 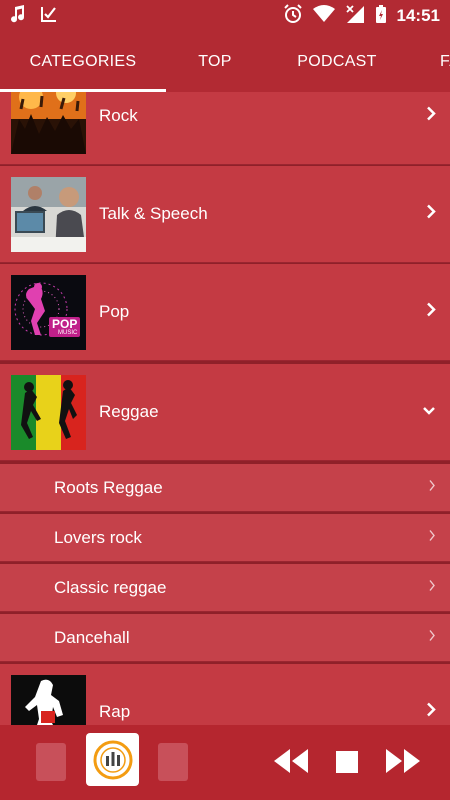 What do you see at coordinates (115, 711) in the screenshot?
I see `category-label: Rap` at bounding box center [115, 711].